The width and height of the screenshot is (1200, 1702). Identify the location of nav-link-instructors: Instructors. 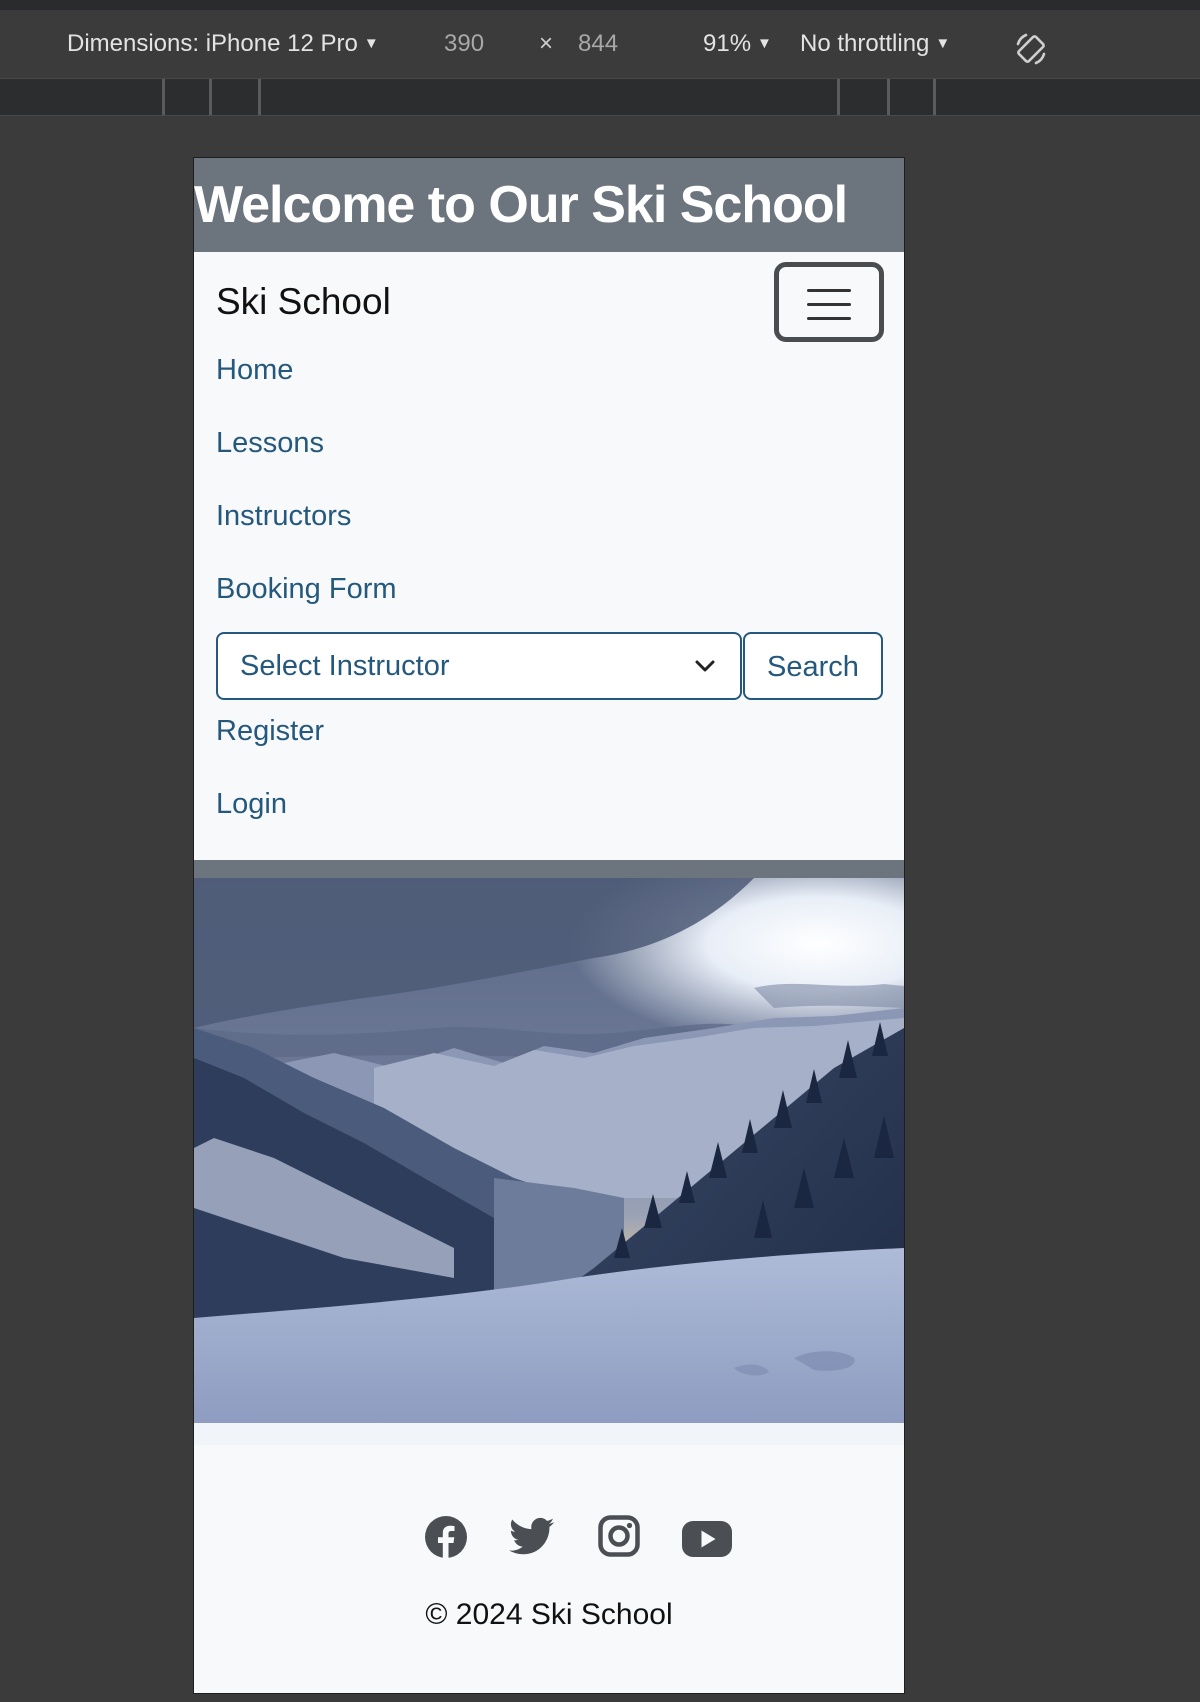
(283, 516).